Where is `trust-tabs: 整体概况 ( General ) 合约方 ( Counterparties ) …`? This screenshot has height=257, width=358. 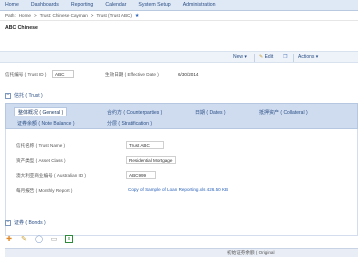 trust-tabs: 整体概况 ( General ) 合约方 ( Counterparties ) … is located at coordinates (181, 116).